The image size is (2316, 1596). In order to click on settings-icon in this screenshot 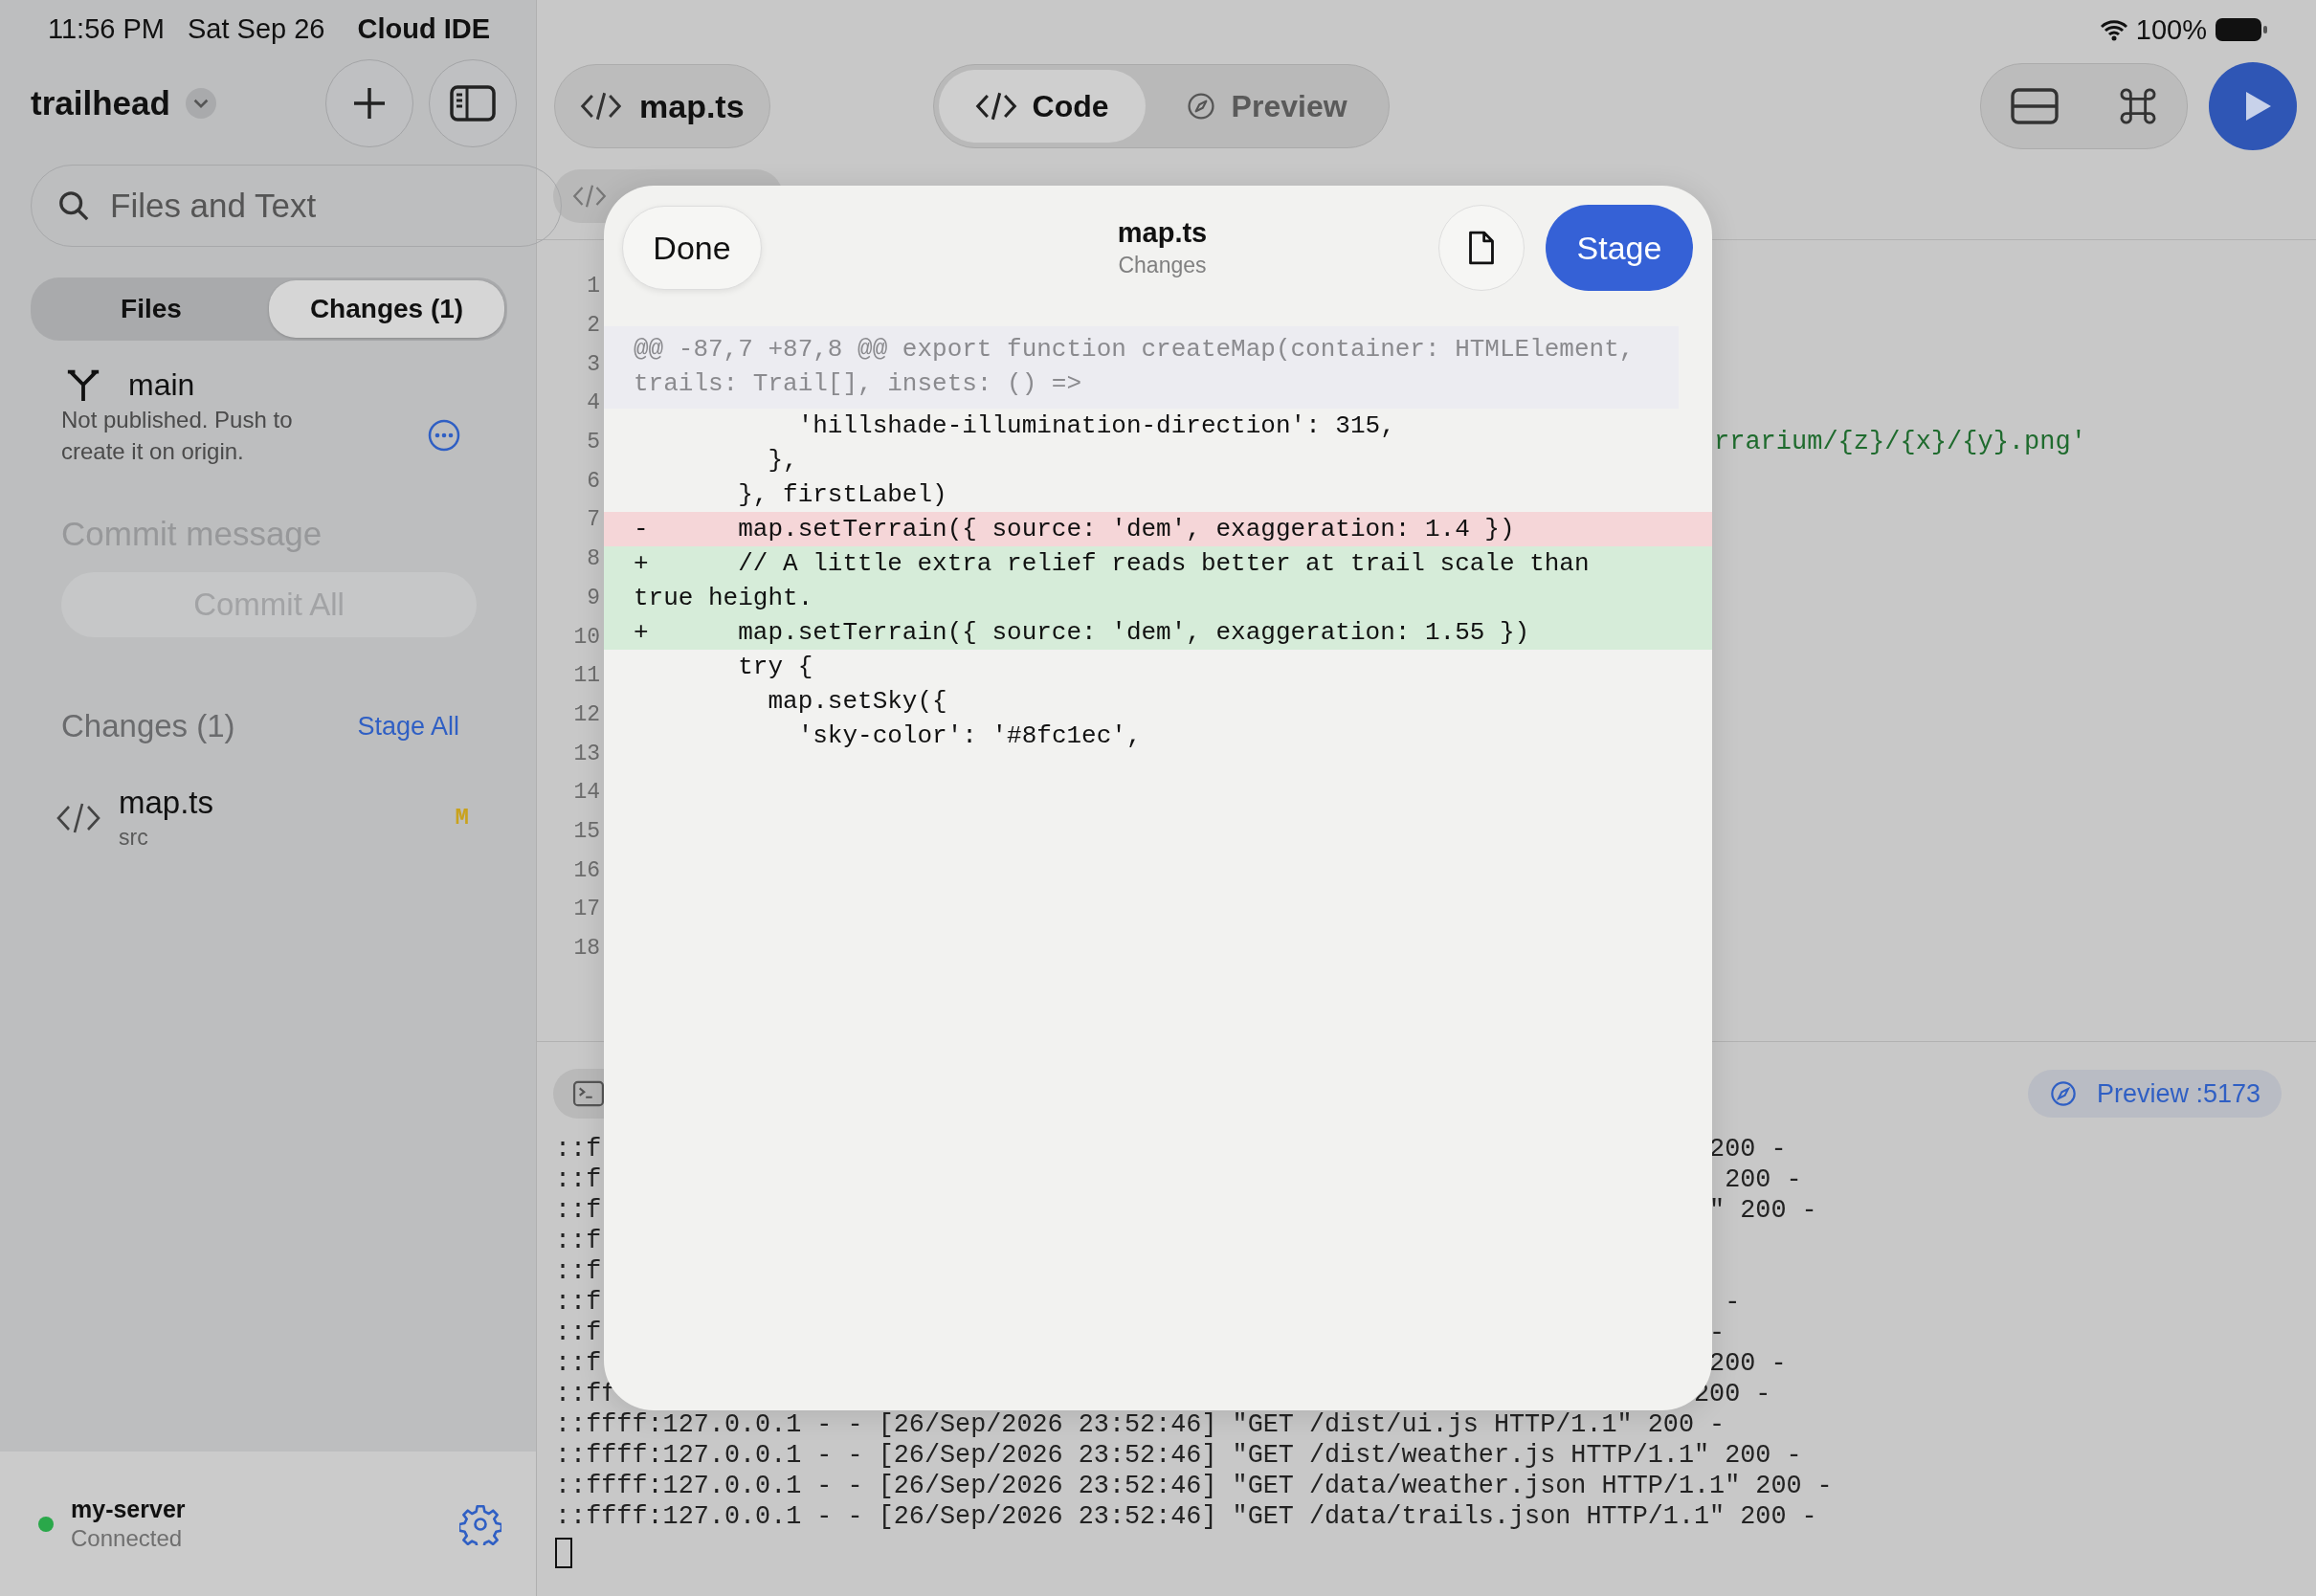, I will do `click(480, 1524)`.